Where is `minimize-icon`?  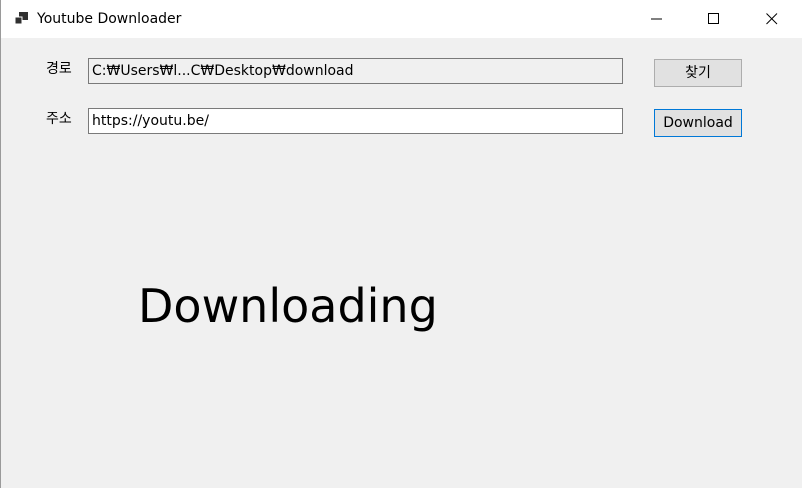 minimize-icon is located at coordinates (656, 19).